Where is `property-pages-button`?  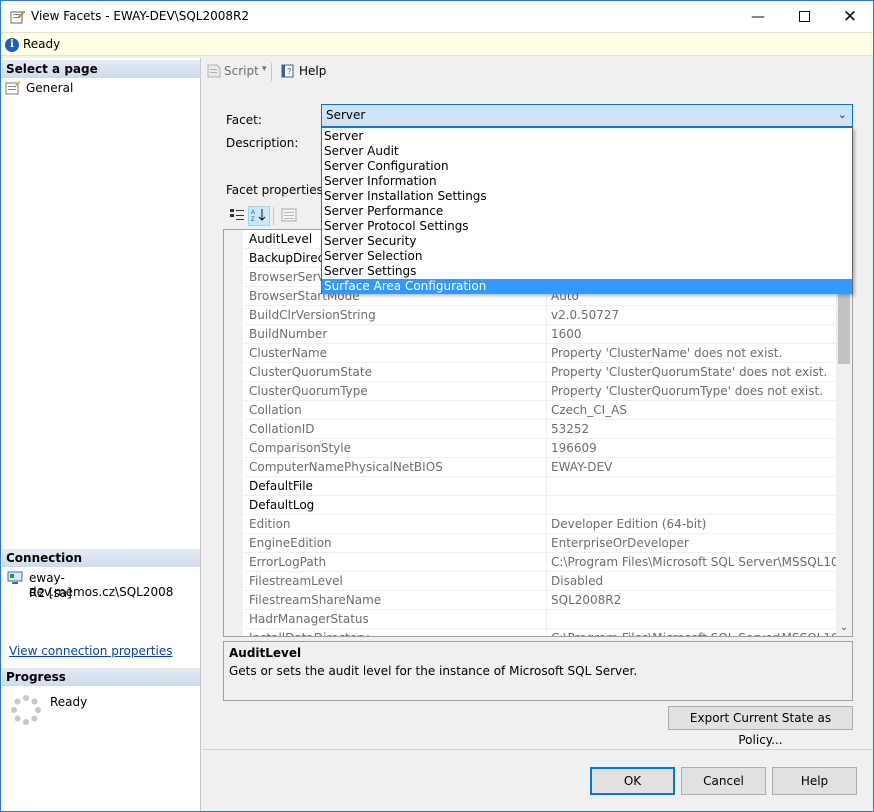
property-pages-button is located at coordinates (289, 216).